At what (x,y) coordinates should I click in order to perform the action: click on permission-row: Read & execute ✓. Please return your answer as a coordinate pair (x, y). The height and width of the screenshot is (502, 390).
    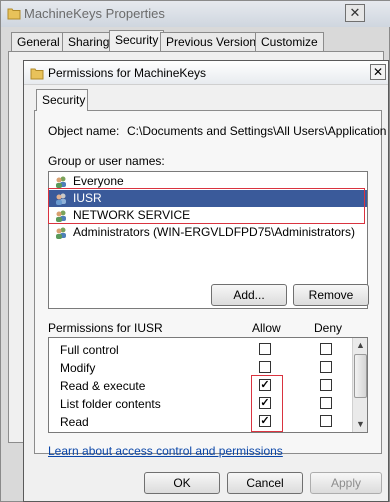
    Looking at the image, I should click on (199, 386).